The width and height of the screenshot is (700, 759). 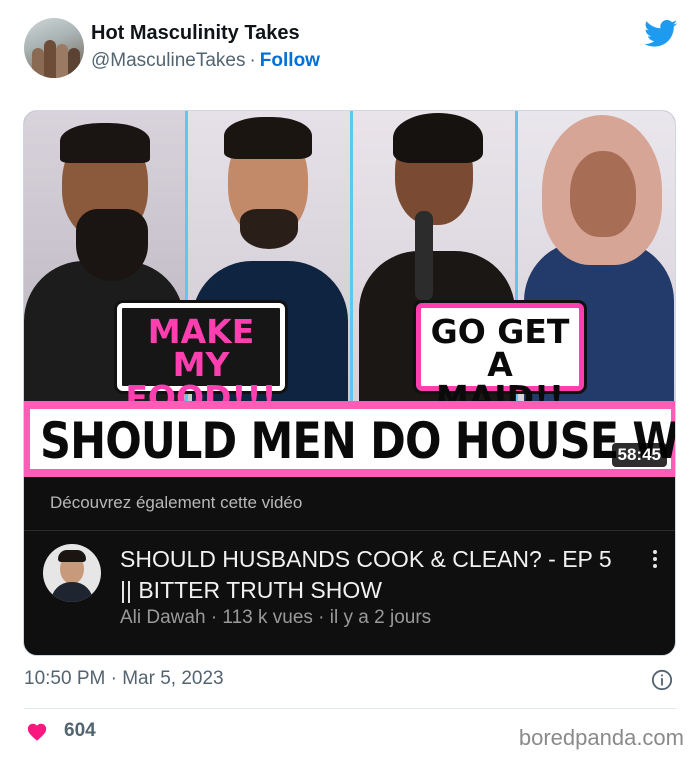 What do you see at coordinates (54, 48) in the screenshot?
I see `author-avatar` at bounding box center [54, 48].